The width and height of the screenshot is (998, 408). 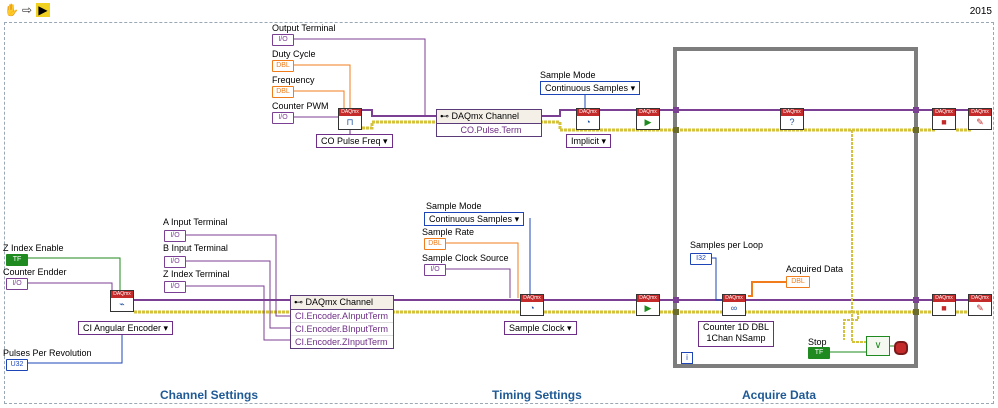 What do you see at coordinates (435, 244) in the screenshot?
I see `sample-rate-control: DBL` at bounding box center [435, 244].